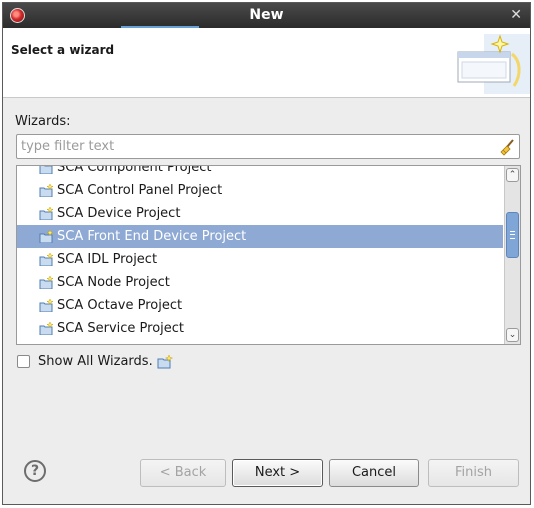 The image size is (534, 508). I want to click on next-button: Next >, so click(277, 473).